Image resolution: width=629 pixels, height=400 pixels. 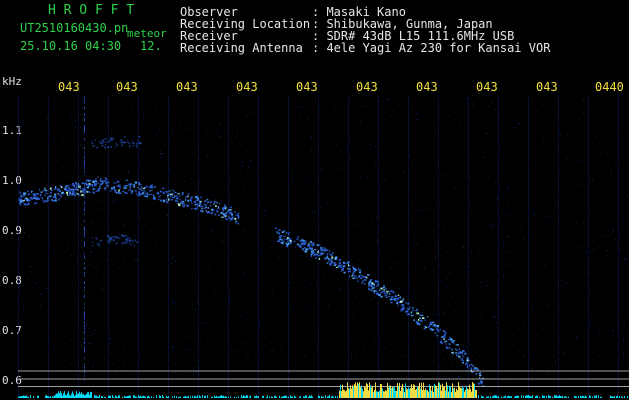 What do you see at coordinates (151, 46) in the screenshot?
I see `meteor-count: 12.` at bounding box center [151, 46].